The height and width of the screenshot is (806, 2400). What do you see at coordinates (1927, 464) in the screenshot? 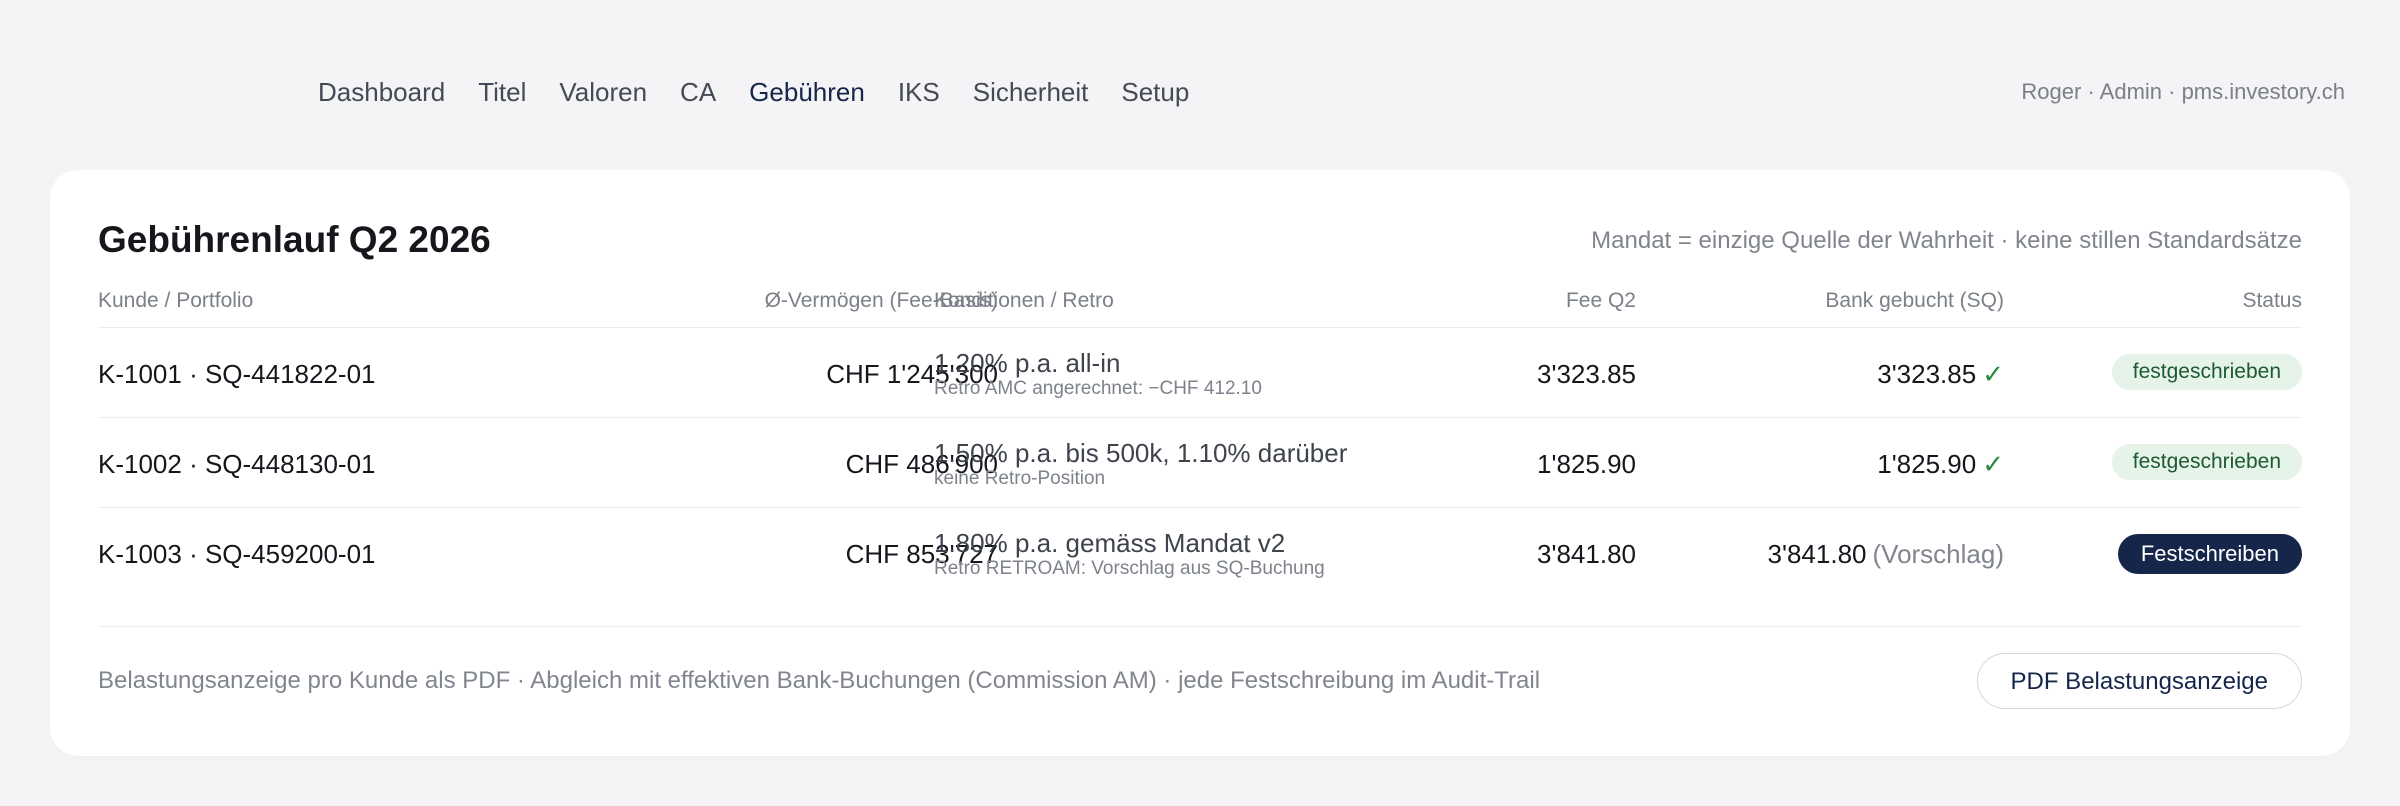
I see `bank-amount: 1'825.90` at bounding box center [1927, 464].